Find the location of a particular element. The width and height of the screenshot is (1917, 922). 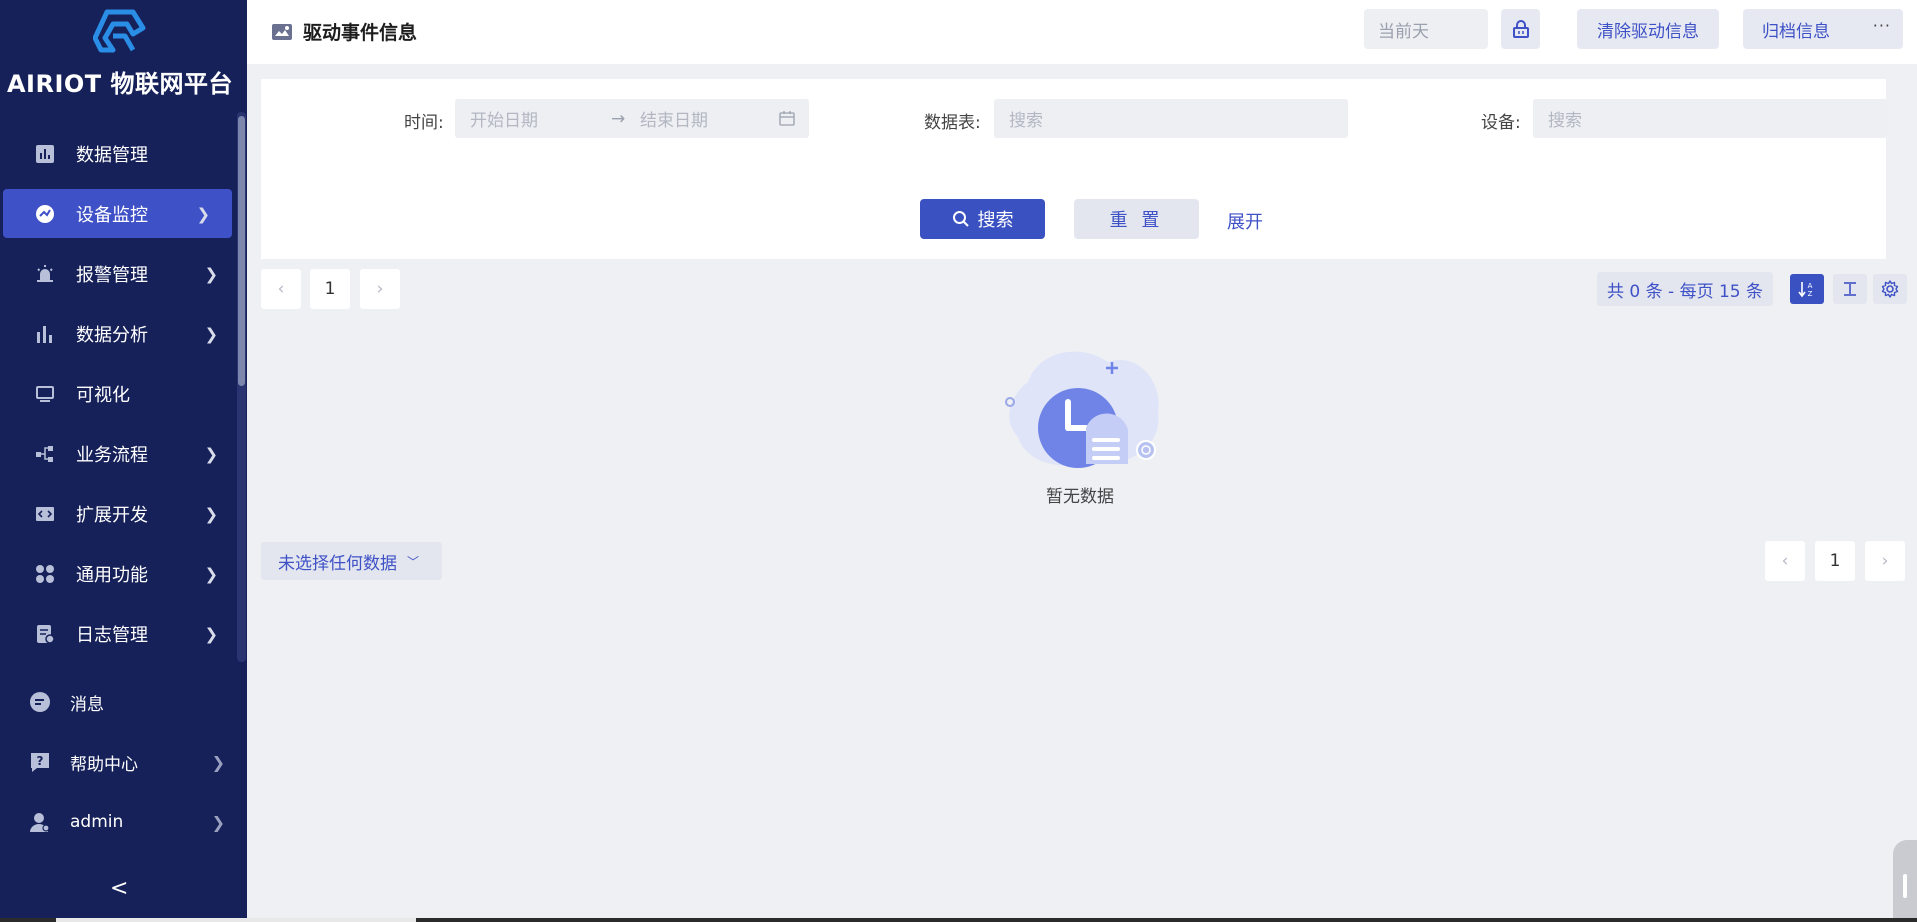

code-icon is located at coordinates (45, 514).